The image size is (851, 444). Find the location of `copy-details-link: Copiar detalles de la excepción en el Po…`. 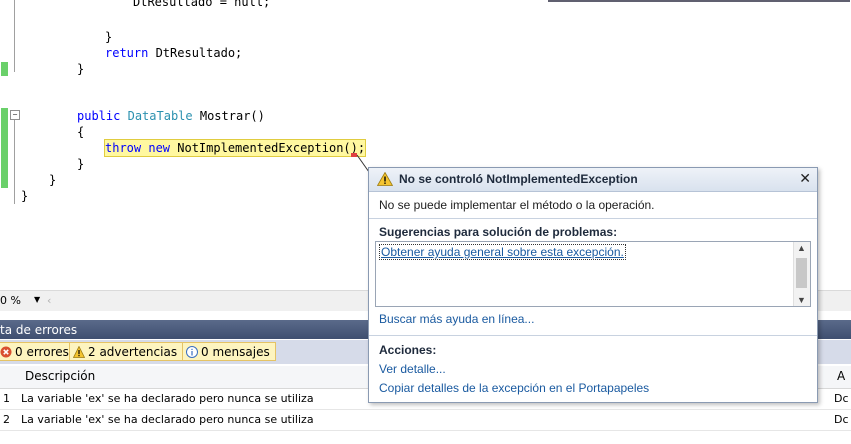

copy-details-link: Copiar detalles de la excepción en el Po… is located at coordinates (514, 388).